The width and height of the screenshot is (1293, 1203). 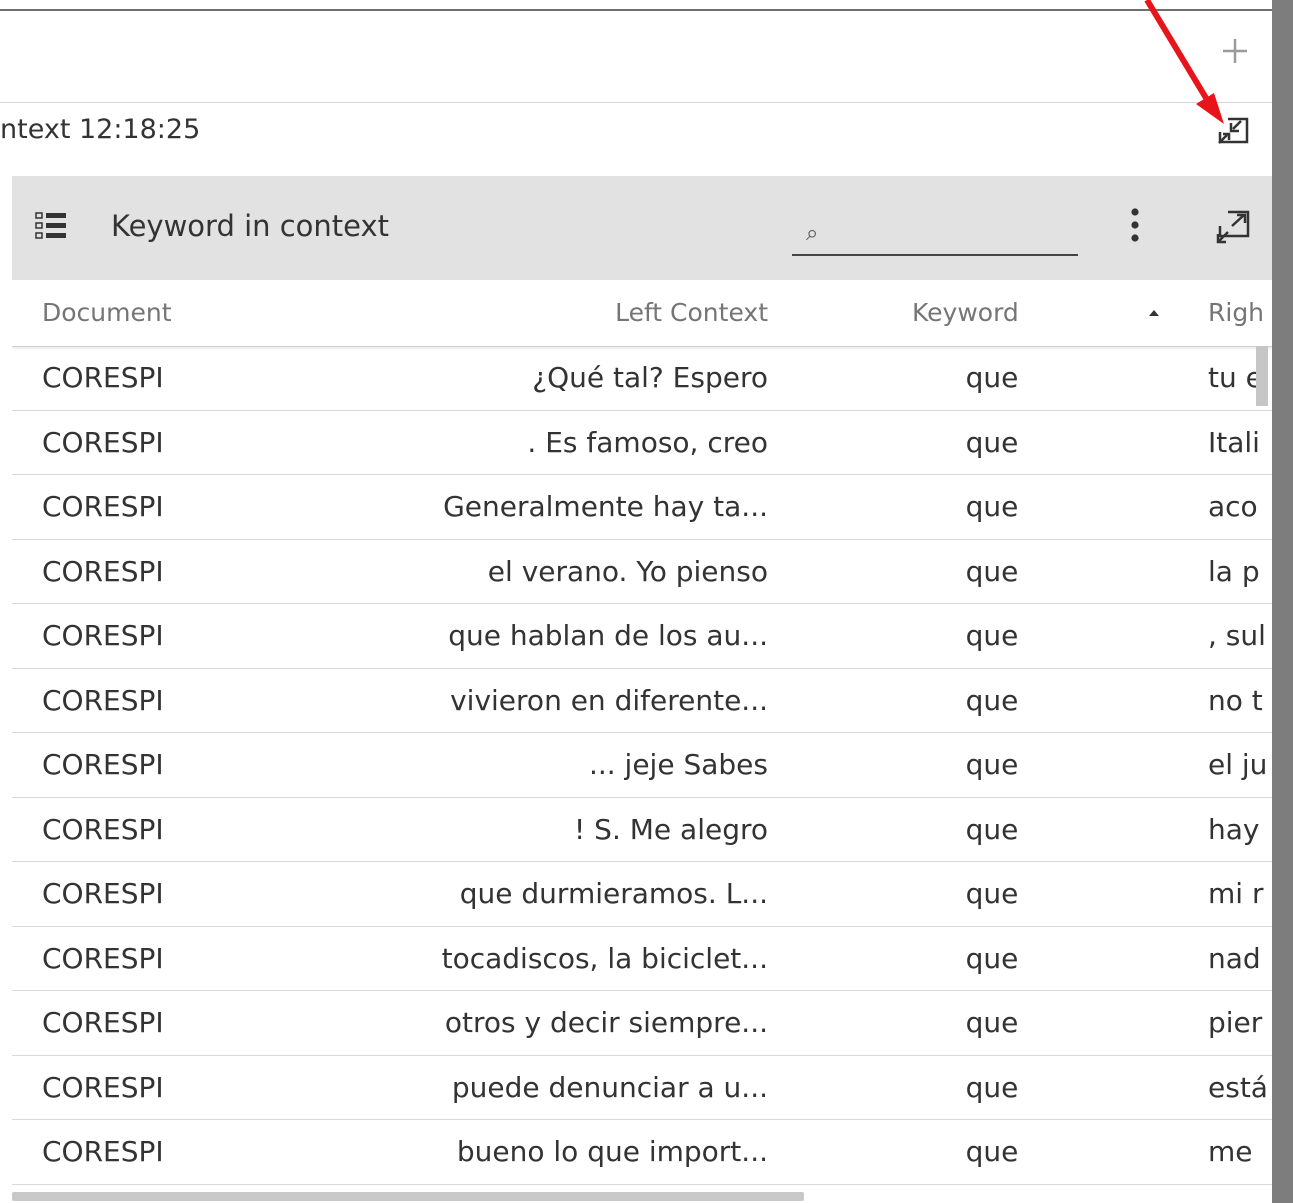 What do you see at coordinates (600, 313) in the screenshot?
I see `column-header-left-context: Left Context` at bounding box center [600, 313].